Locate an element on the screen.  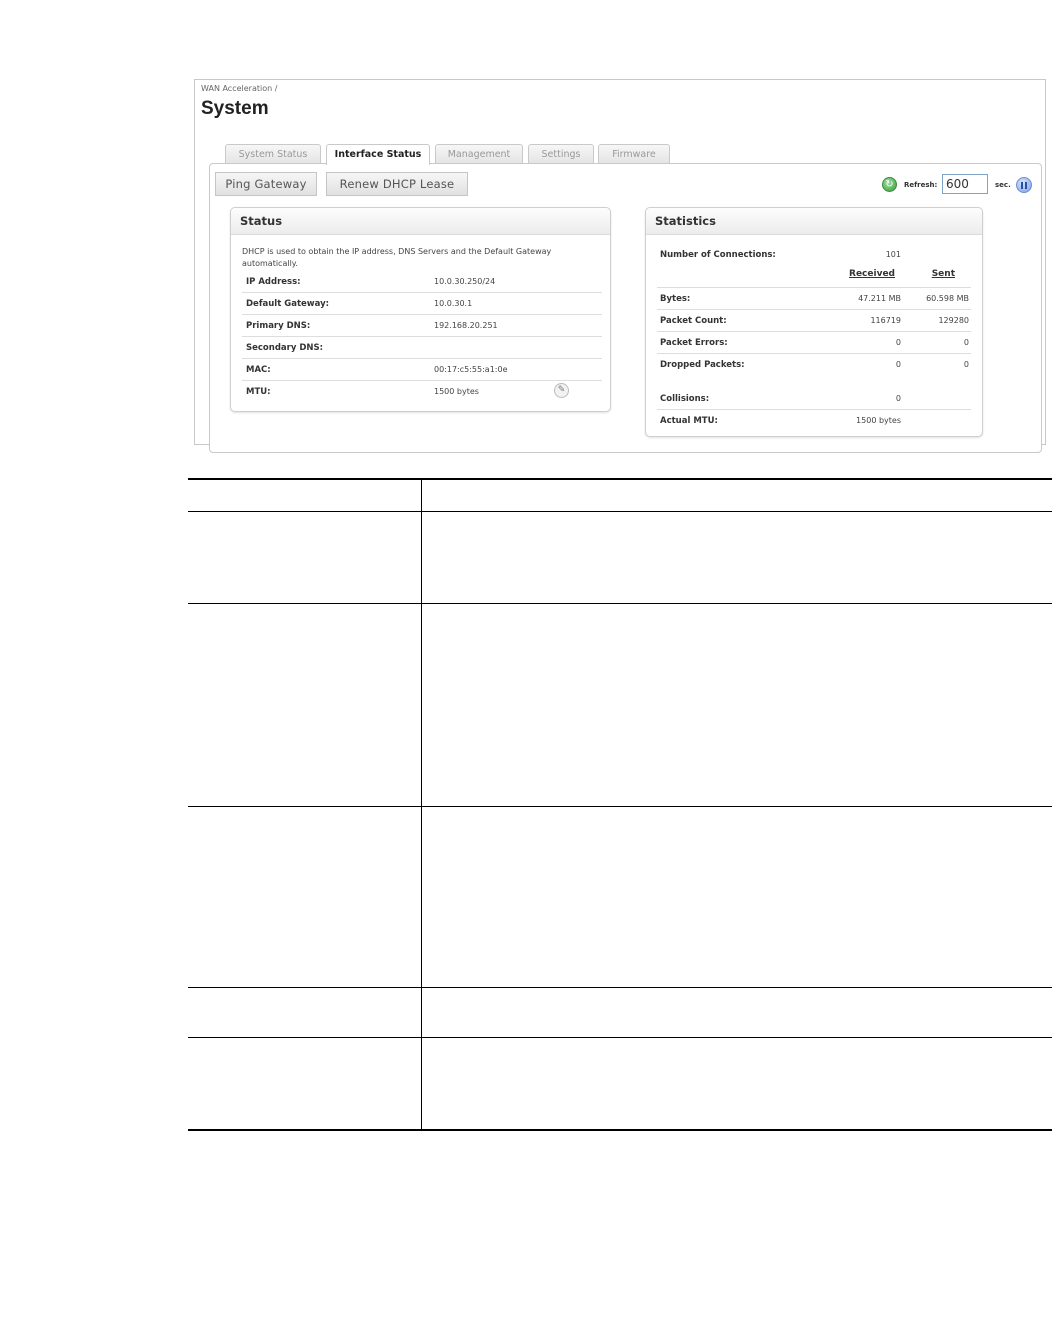
stats-row-received: 47.211 MB is located at coordinates (879, 298).